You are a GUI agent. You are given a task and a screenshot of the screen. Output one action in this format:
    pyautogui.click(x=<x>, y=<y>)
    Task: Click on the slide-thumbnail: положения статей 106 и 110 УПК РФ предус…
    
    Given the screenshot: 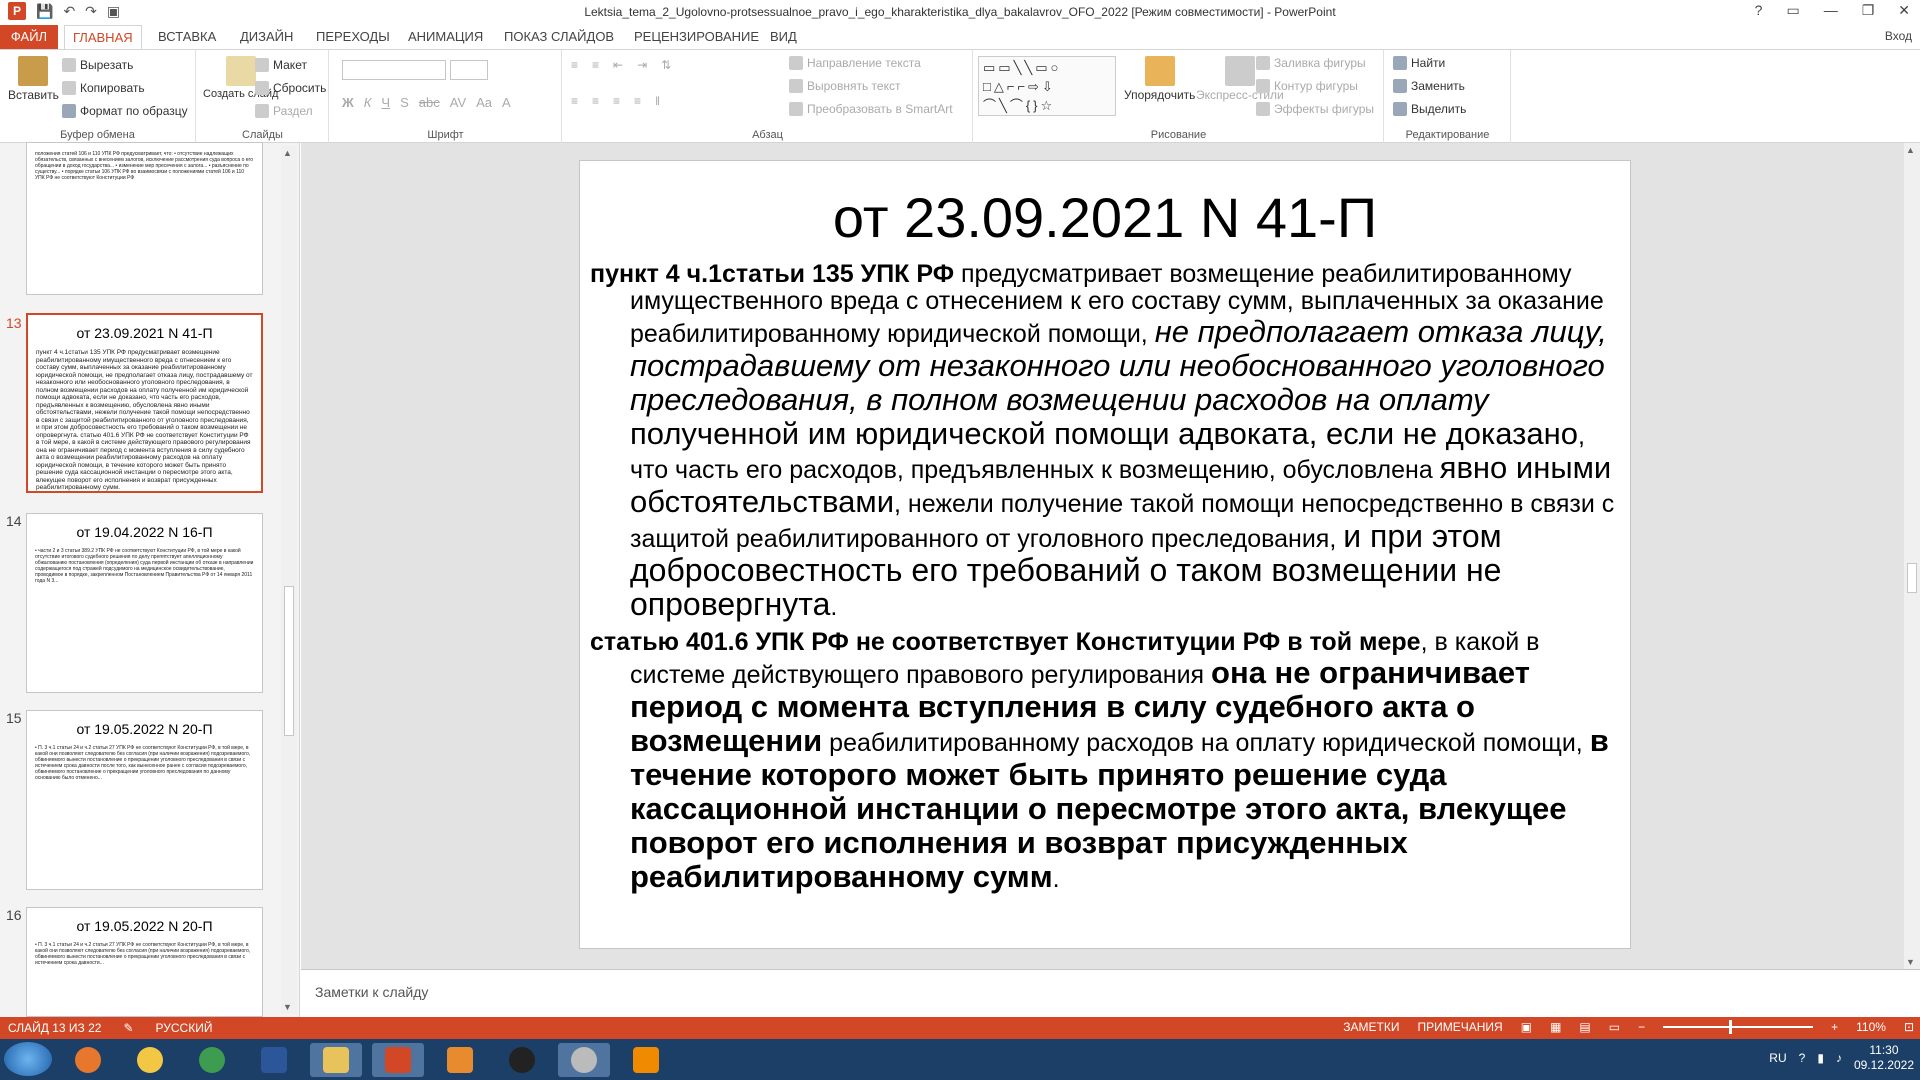 What is the action you would take?
    pyautogui.click(x=144, y=218)
    